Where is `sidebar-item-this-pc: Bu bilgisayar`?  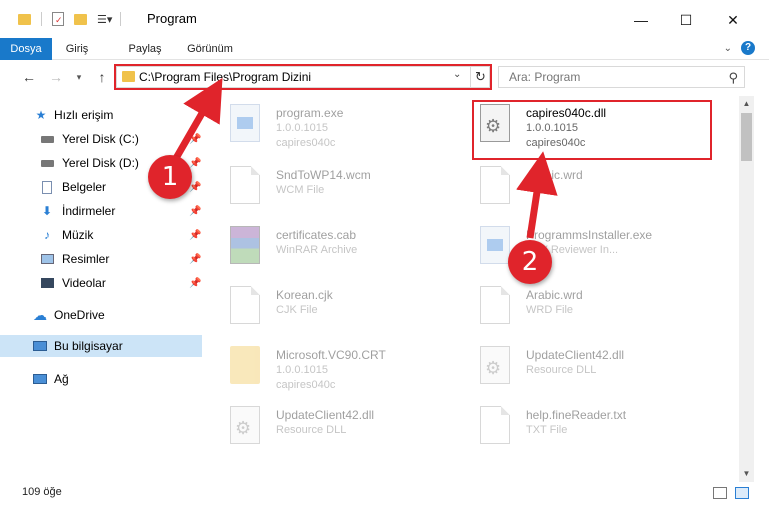 sidebar-item-this-pc: Bu bilgisayar is located at coordinates (101, 346).